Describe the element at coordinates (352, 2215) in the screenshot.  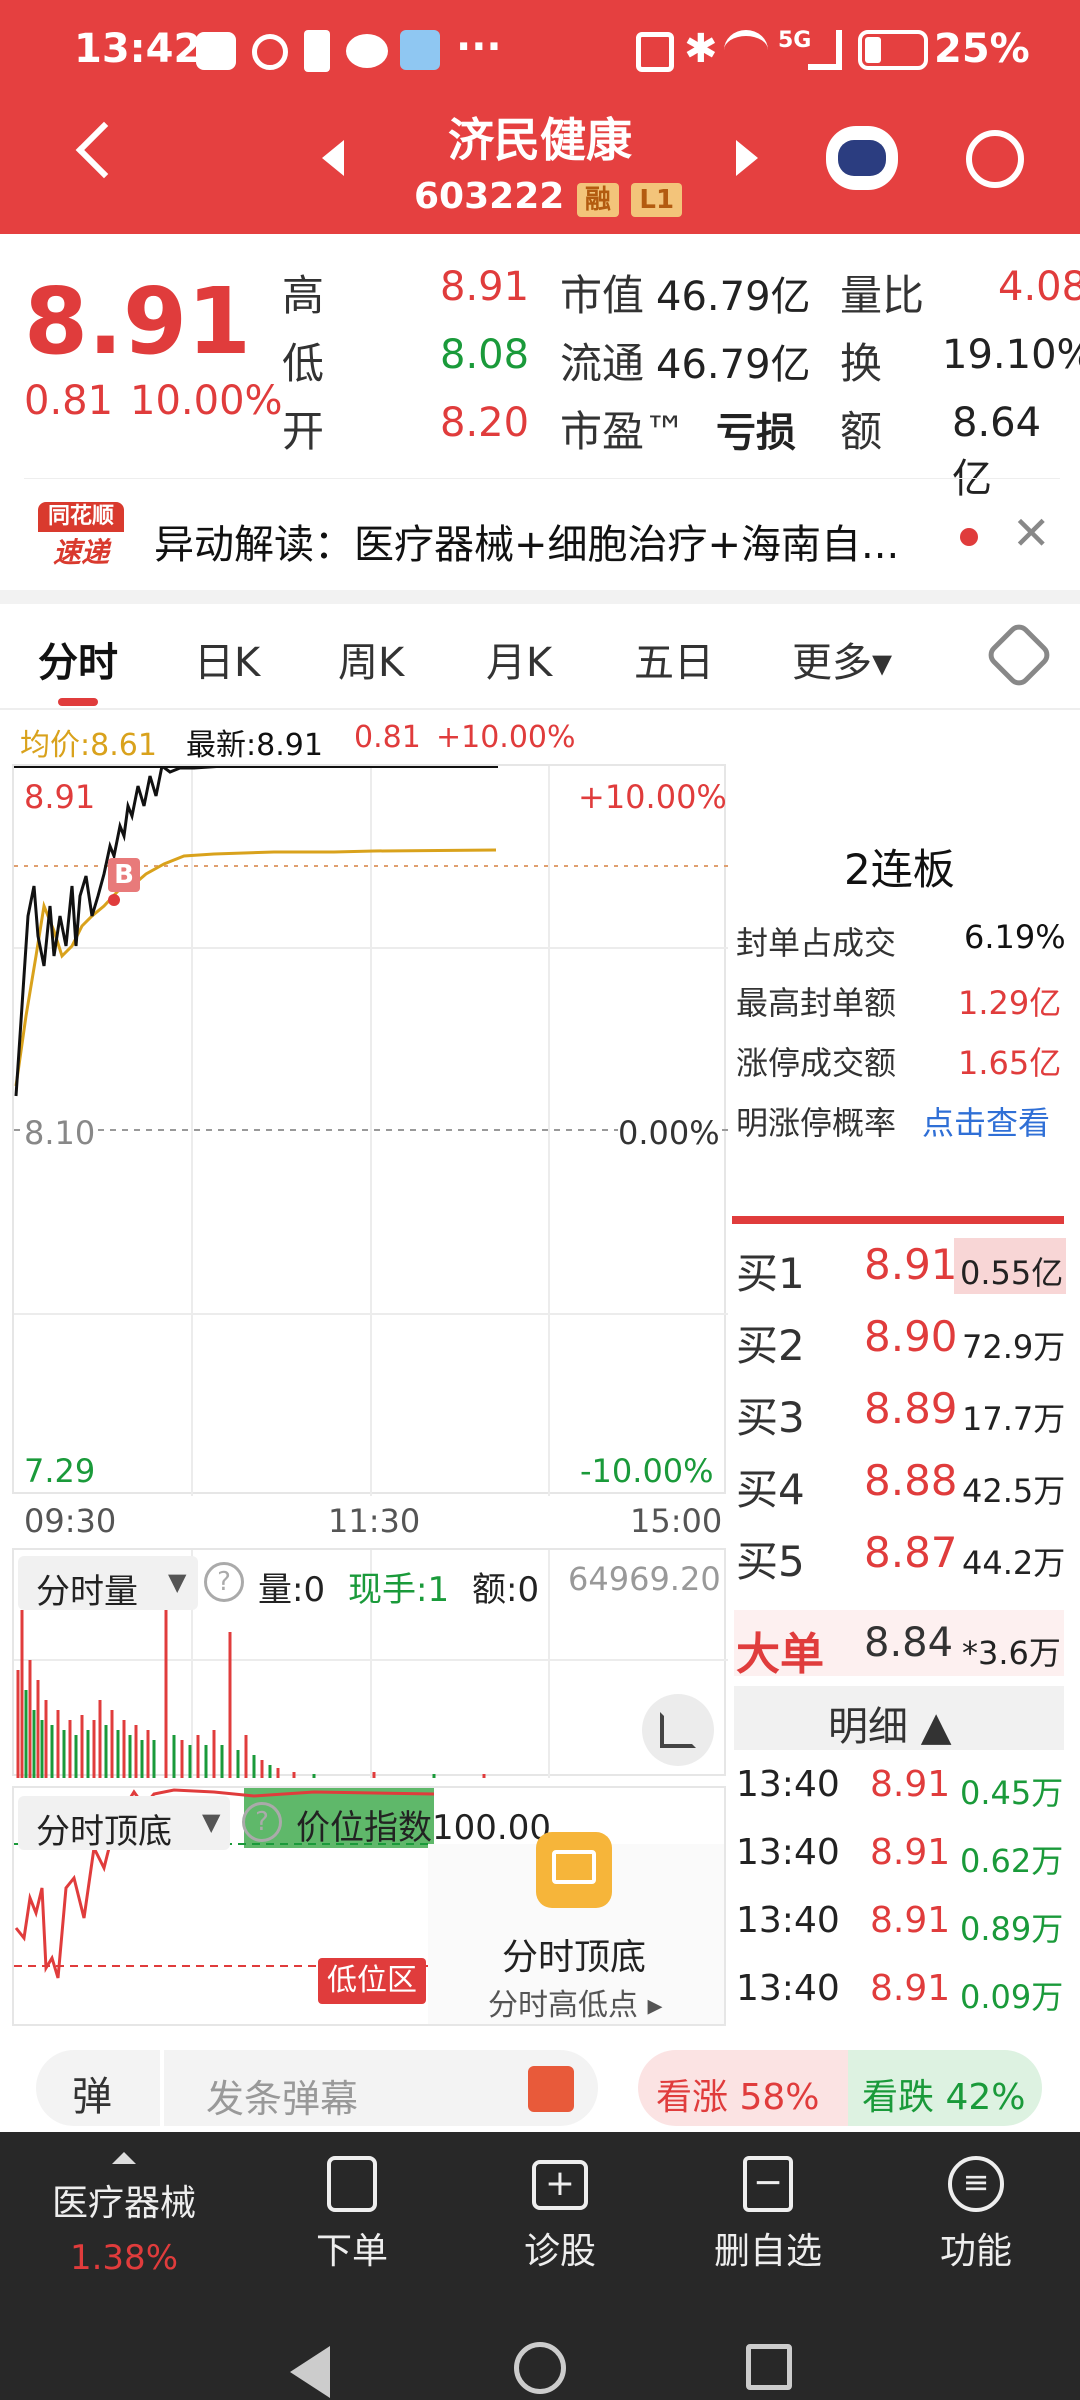
I see `nav-order: 下单` at that location.